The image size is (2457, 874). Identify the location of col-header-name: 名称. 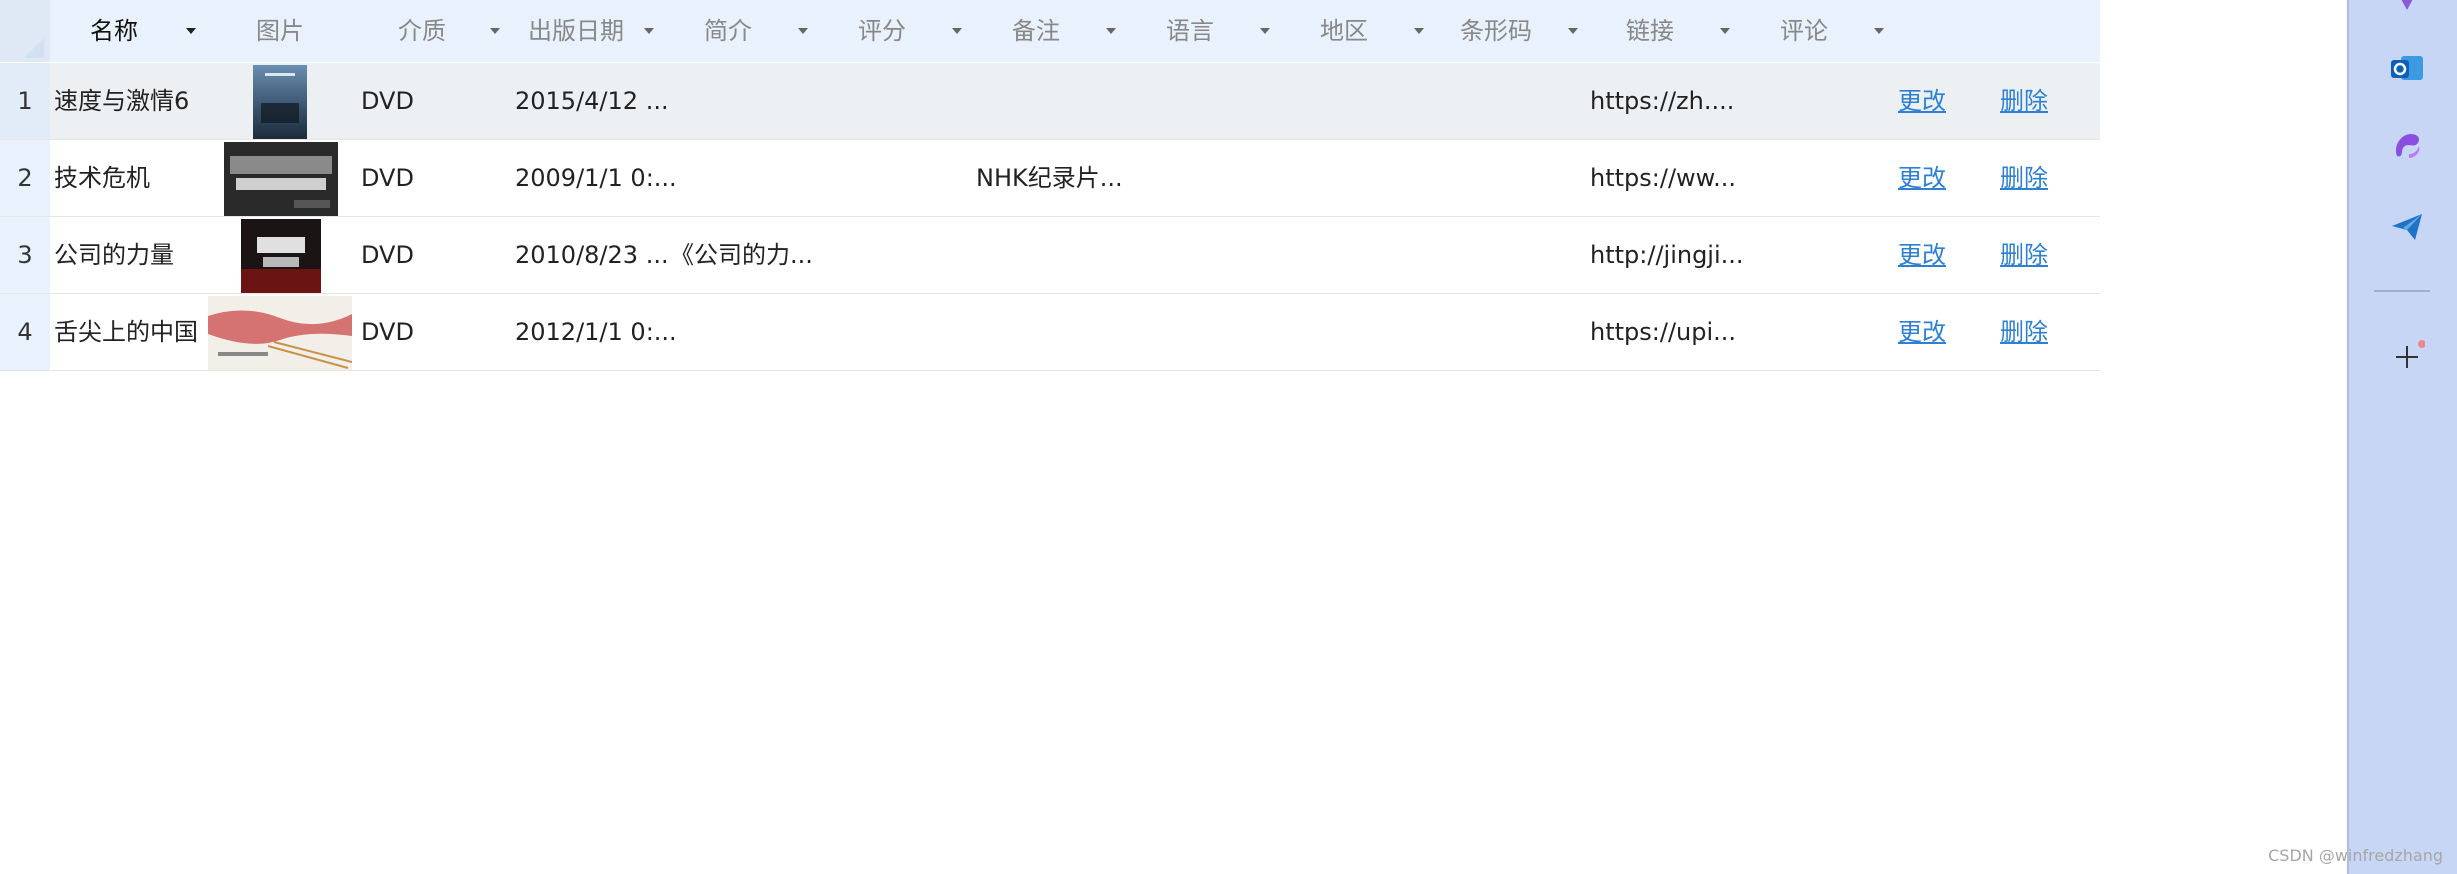
(145, 31).